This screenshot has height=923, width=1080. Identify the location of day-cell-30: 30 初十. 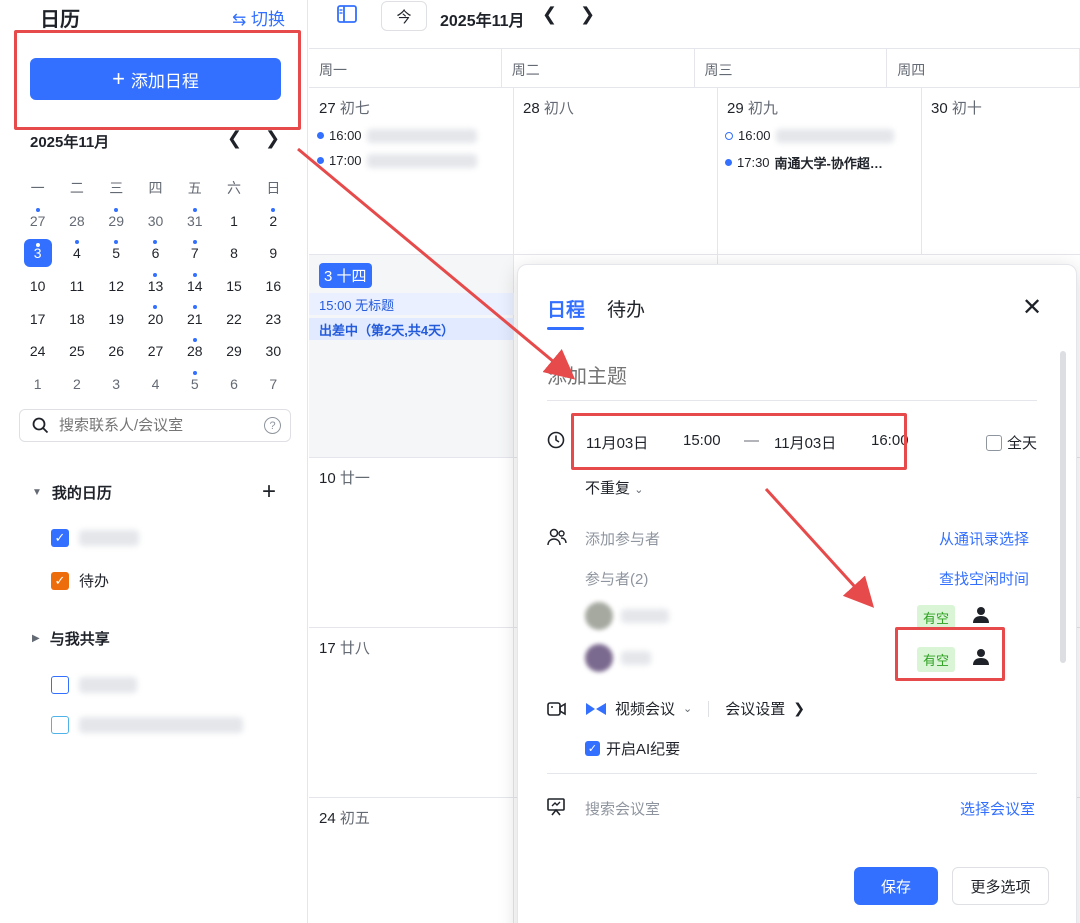
(1000, 171).